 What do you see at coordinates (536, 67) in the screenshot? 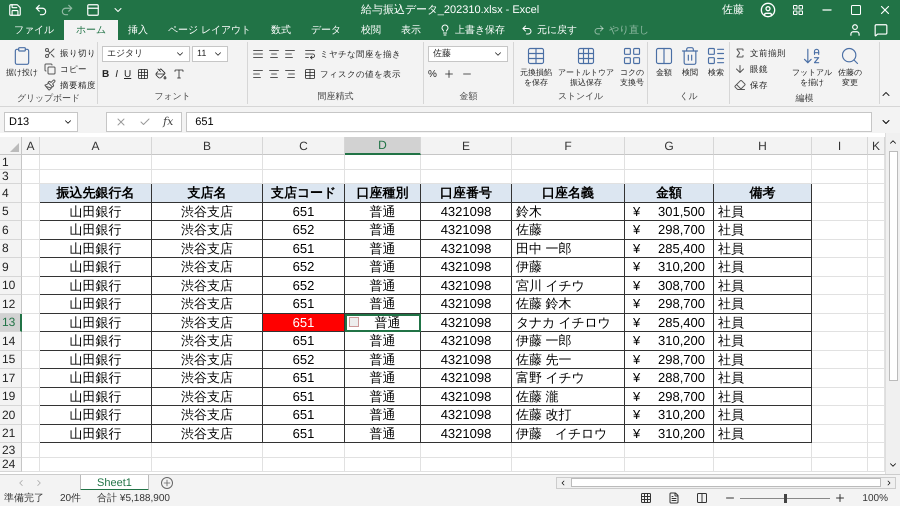
I see `ribbon-large-button: 元換損餡 を保存` at bounding box center [536, 67].